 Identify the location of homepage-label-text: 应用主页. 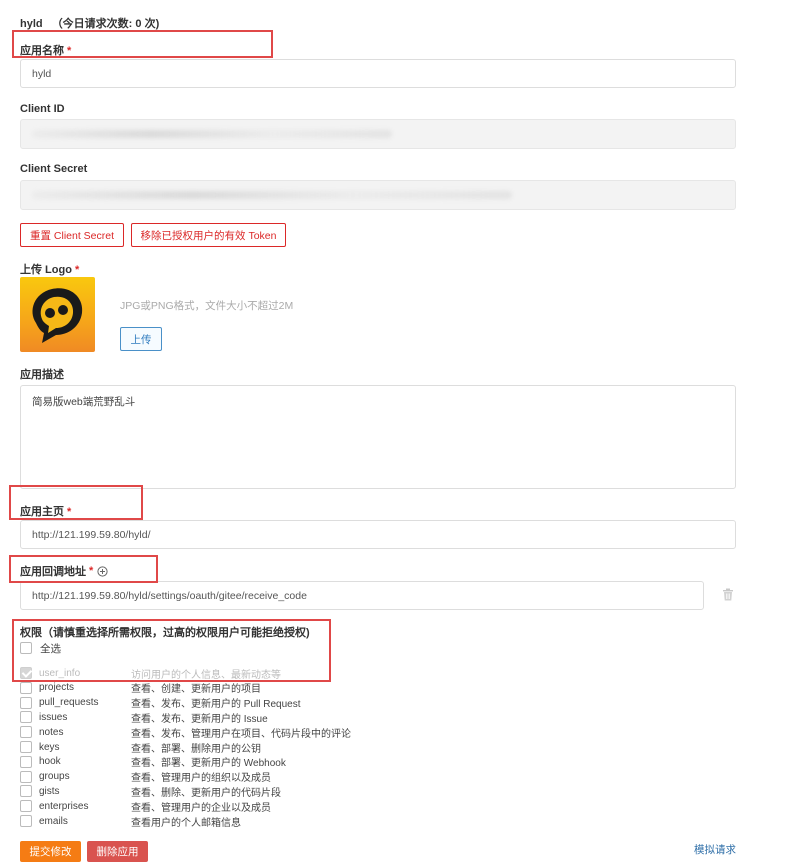
(42, 512).